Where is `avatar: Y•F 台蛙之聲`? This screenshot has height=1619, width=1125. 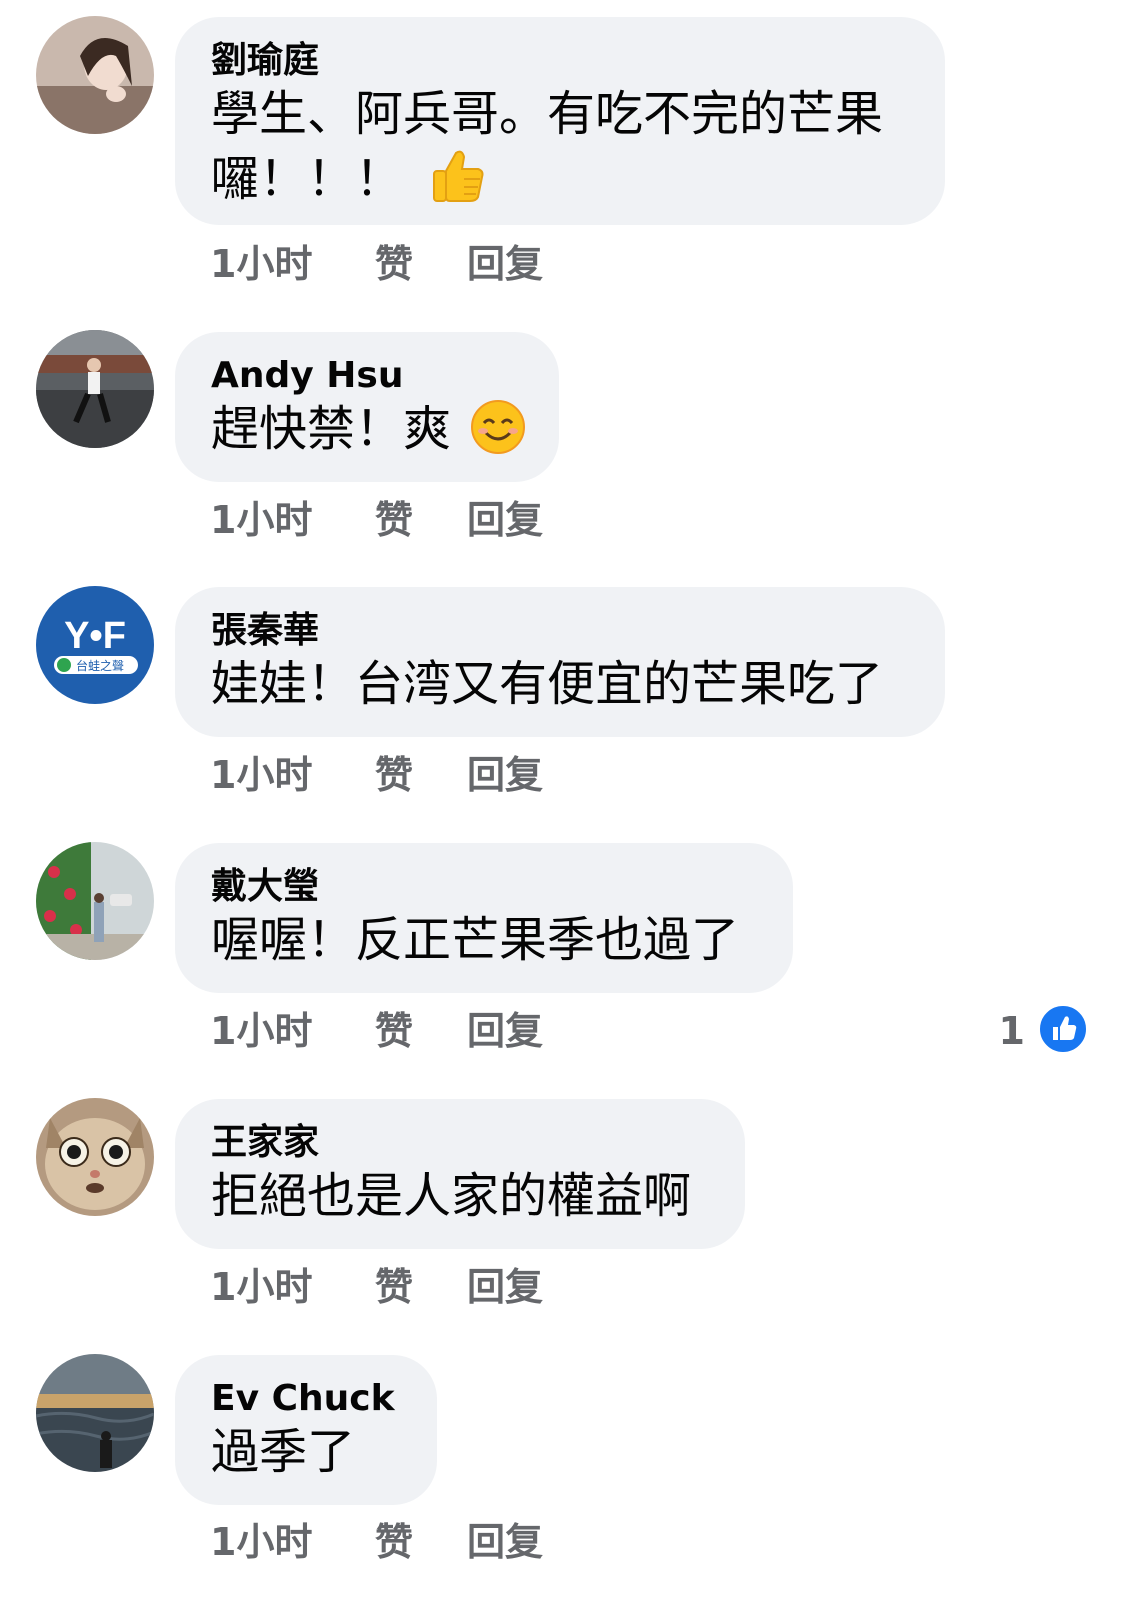
avatar: Y•F 台蛙之聲 is located at coordinates (95, 645).